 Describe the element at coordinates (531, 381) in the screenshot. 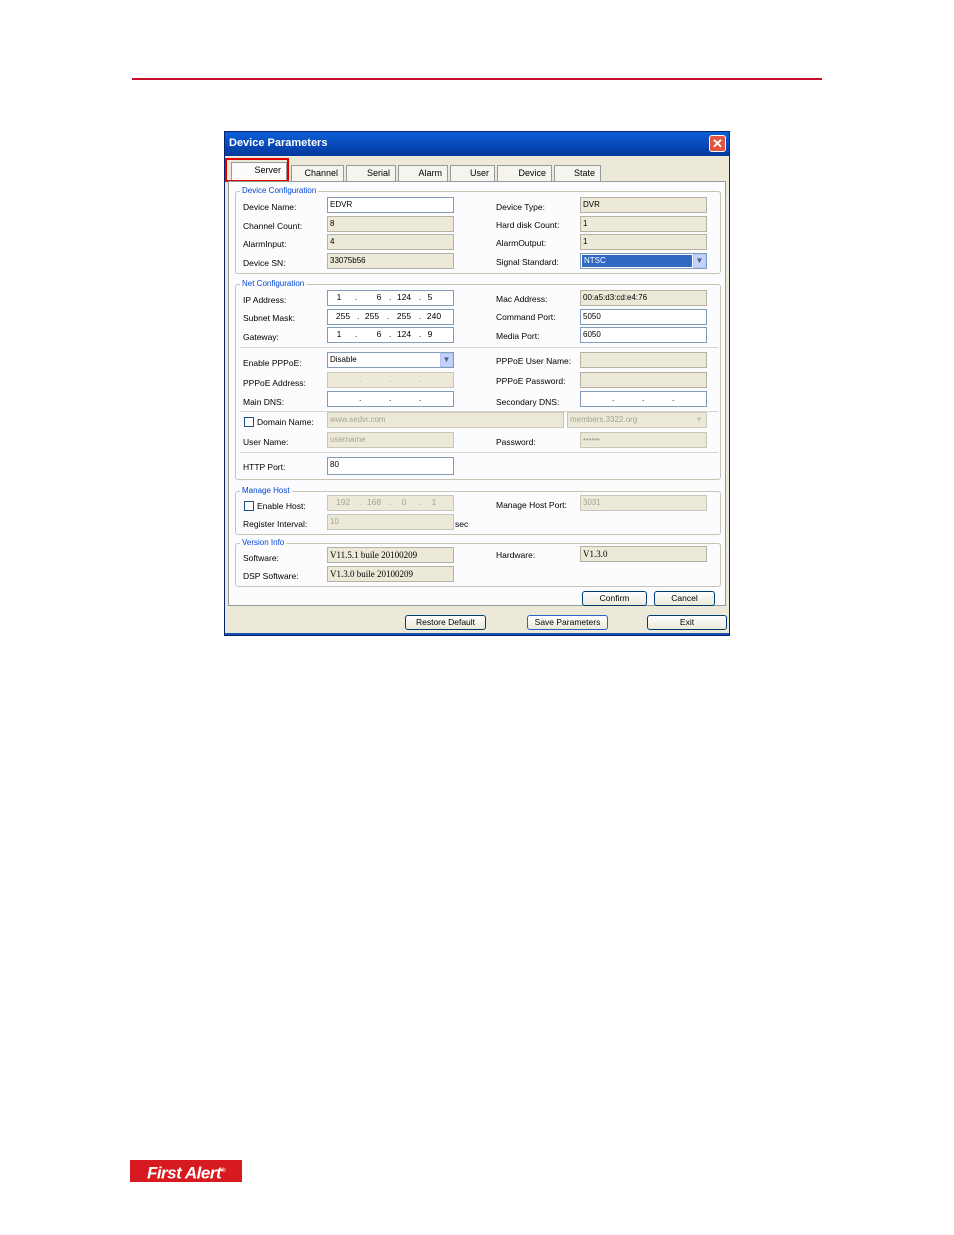

I see `pppoe-password-label: PPPoE Password:` at that location.